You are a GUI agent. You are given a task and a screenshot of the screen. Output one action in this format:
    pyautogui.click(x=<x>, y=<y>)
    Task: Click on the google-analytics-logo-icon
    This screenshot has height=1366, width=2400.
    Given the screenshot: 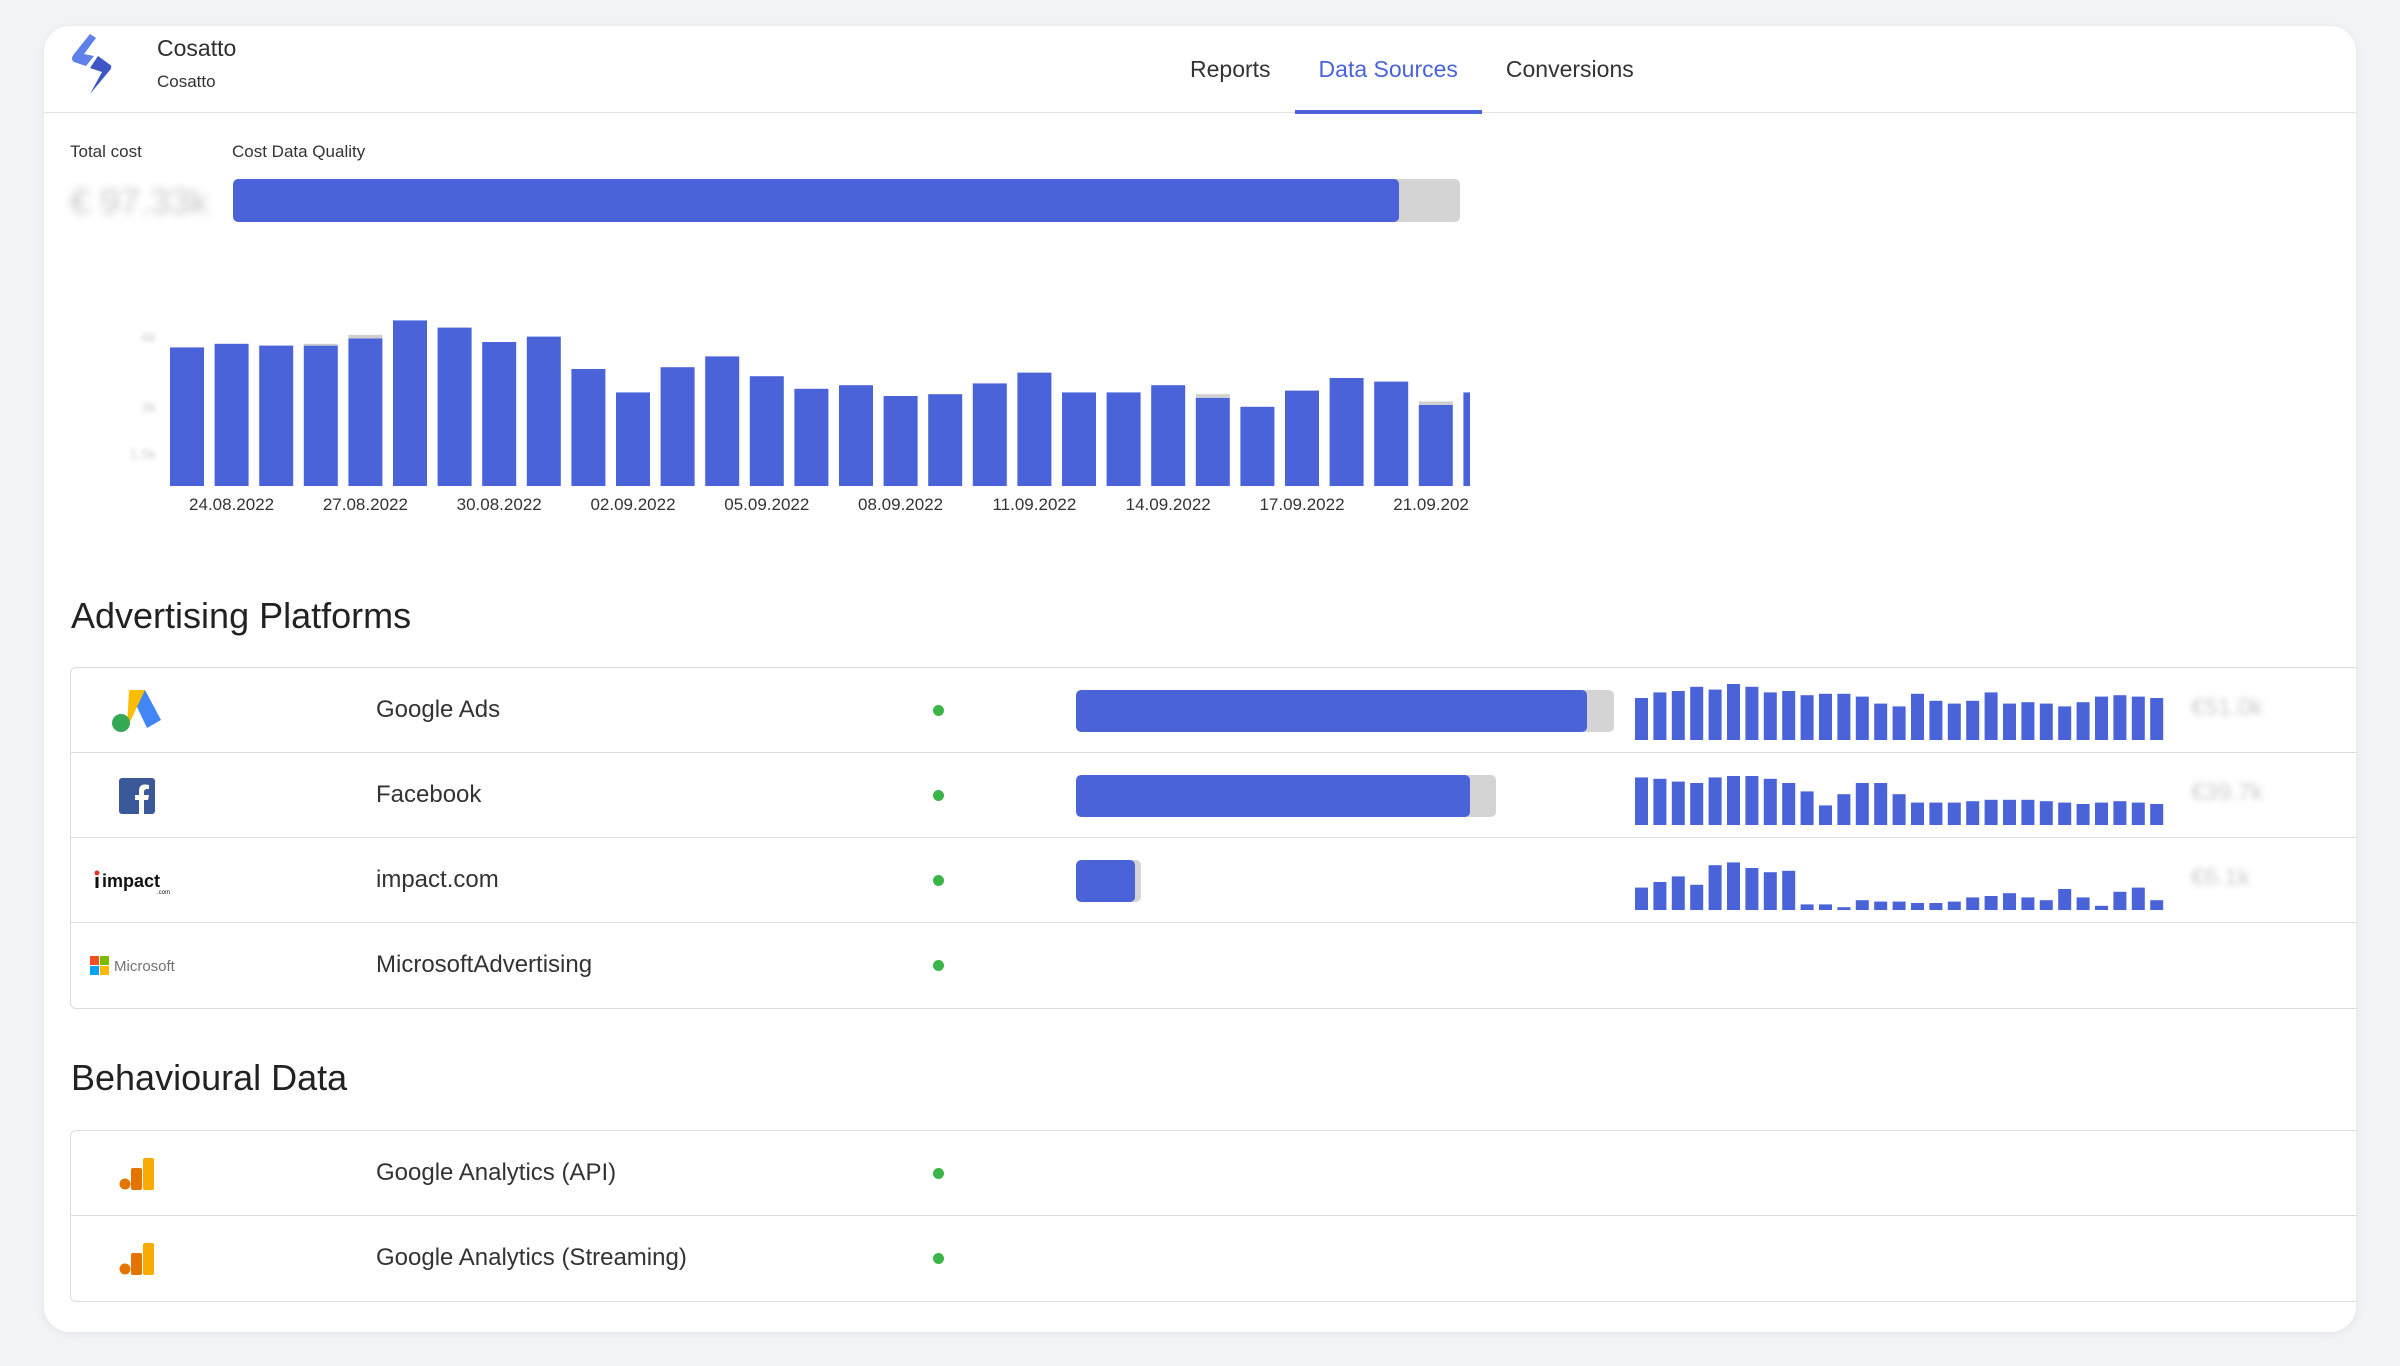 What is the action you would take?
    pyautogui.click(x=137, y=1259)
    